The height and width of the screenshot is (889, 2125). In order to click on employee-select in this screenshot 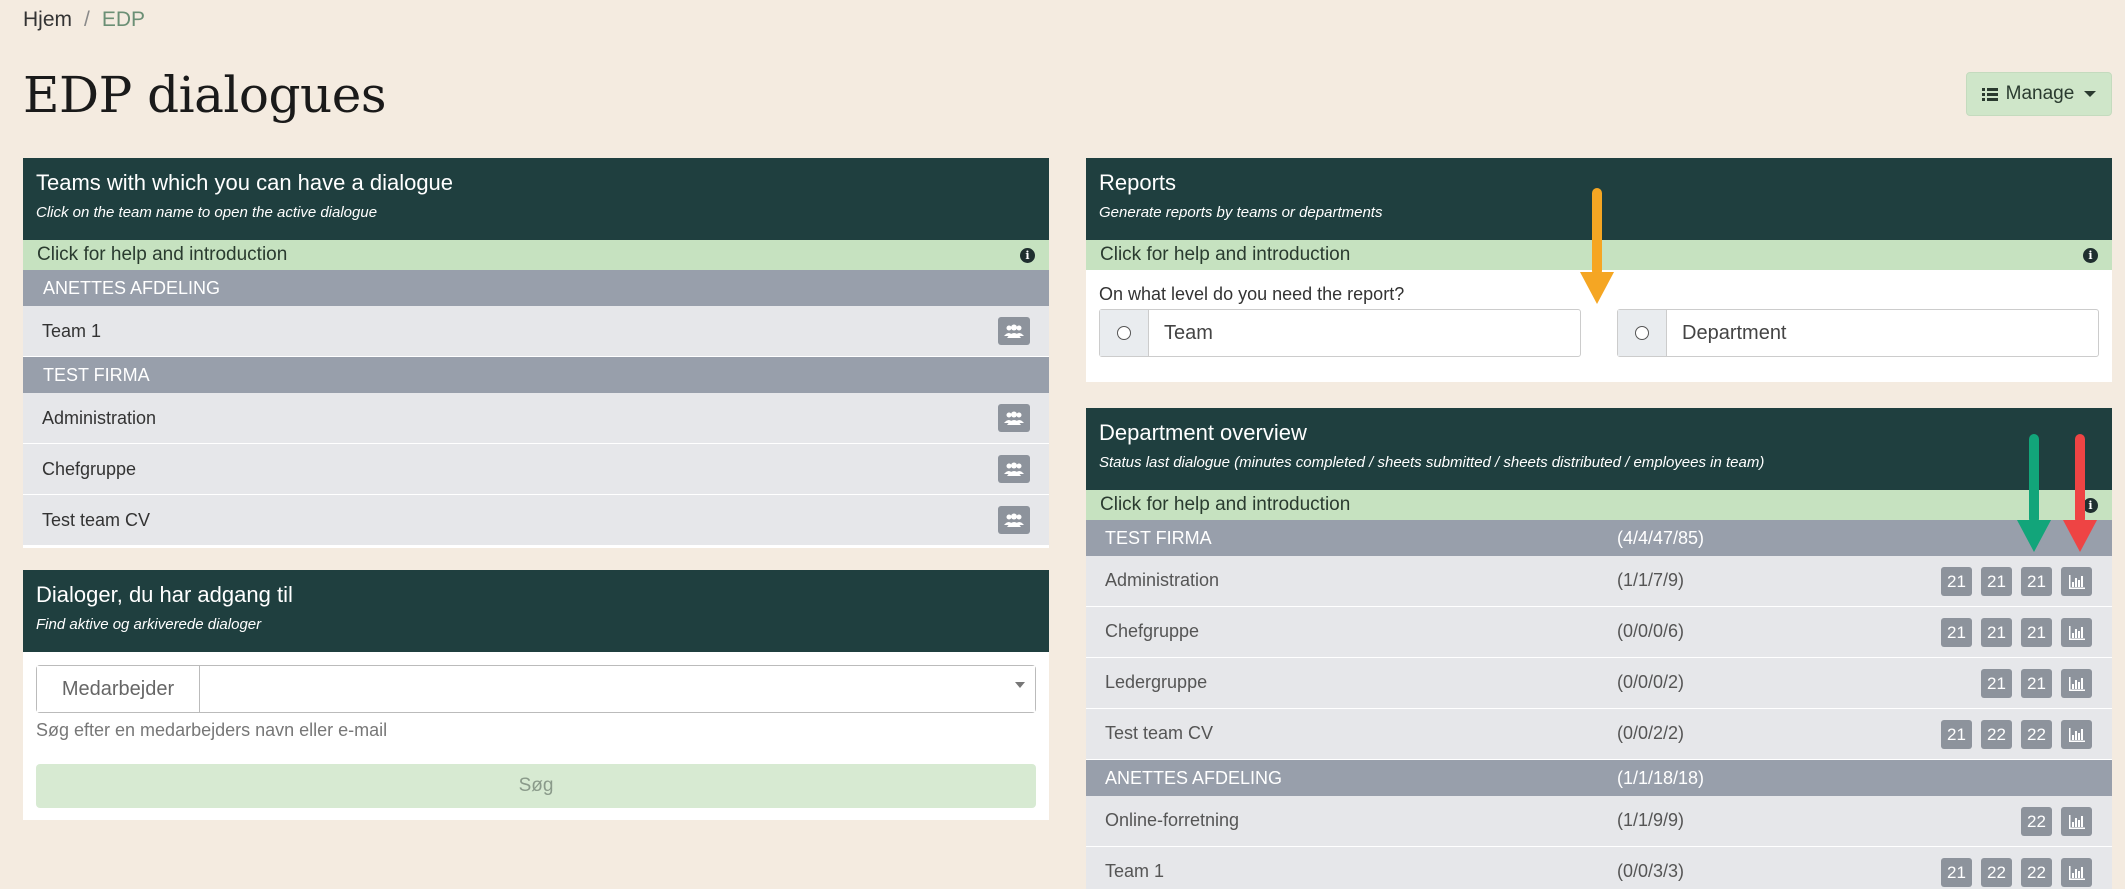, I will do `click(617, 689)`.